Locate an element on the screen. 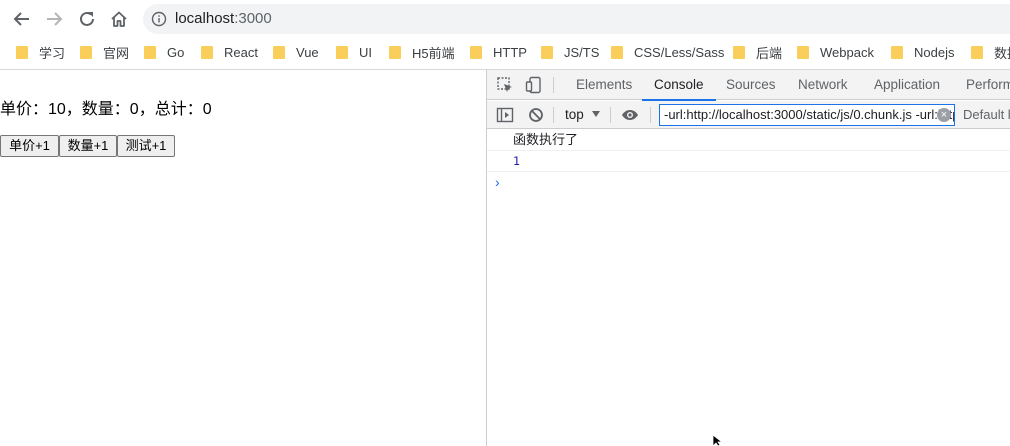 This screenshot has height=446, width=1010. tab-console: Console is located at coordinates (678, 85).